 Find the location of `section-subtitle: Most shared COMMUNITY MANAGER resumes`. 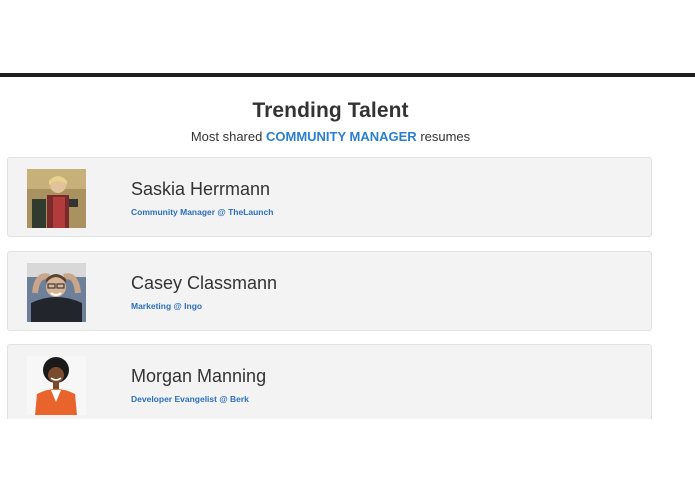

section-subtitle: Most shared COMMUNITY MANAGER resumes is located at coordinates (330, 136).